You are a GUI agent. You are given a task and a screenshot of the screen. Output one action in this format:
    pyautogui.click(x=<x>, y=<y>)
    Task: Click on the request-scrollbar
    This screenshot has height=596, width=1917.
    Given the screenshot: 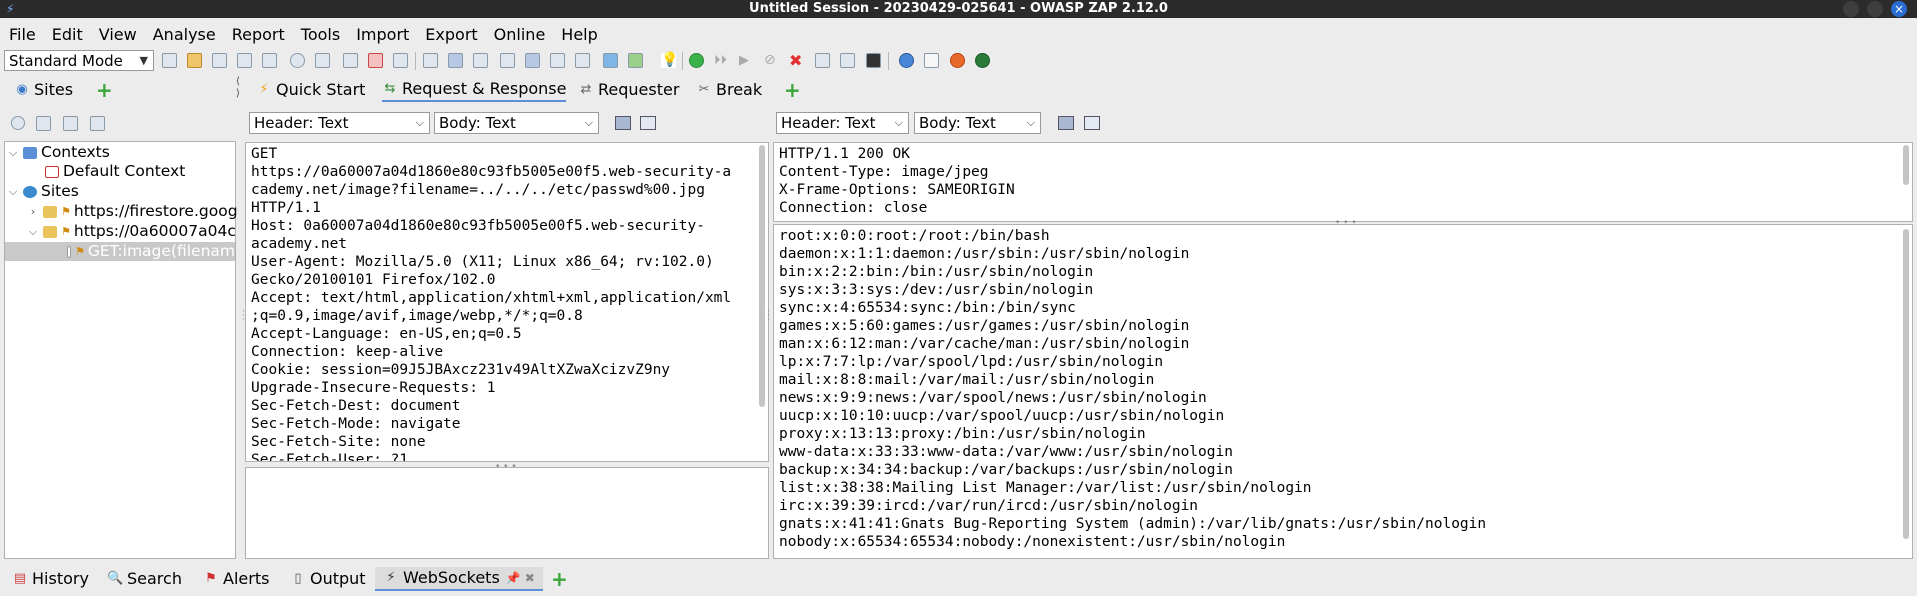 What is the action you would take?
    pyautogui.click(x=762, y=276)
    